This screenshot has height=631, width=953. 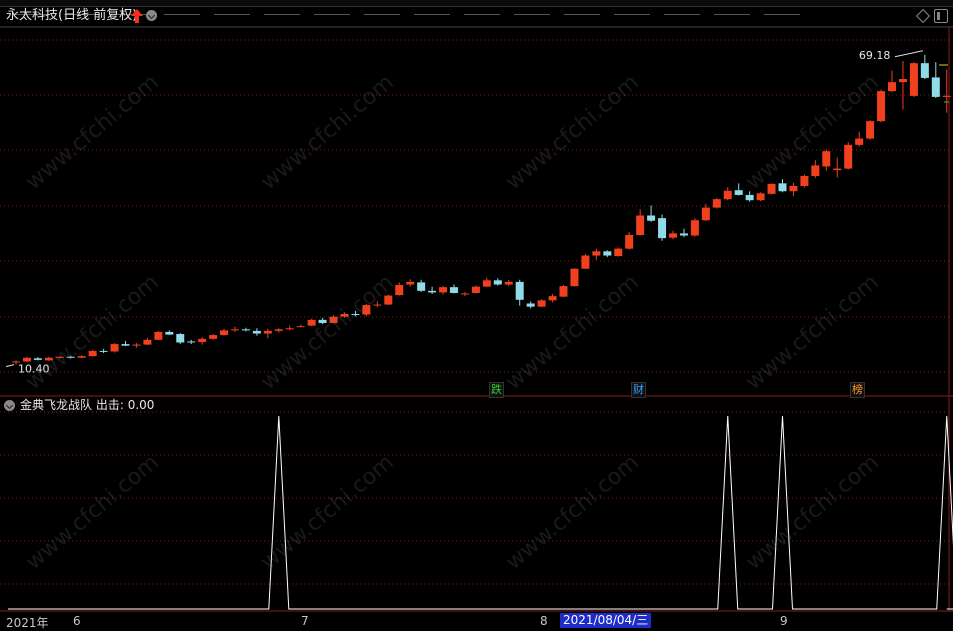 I want to click on indicator-menu-dropdown-icon, so click(x=9, y=405).